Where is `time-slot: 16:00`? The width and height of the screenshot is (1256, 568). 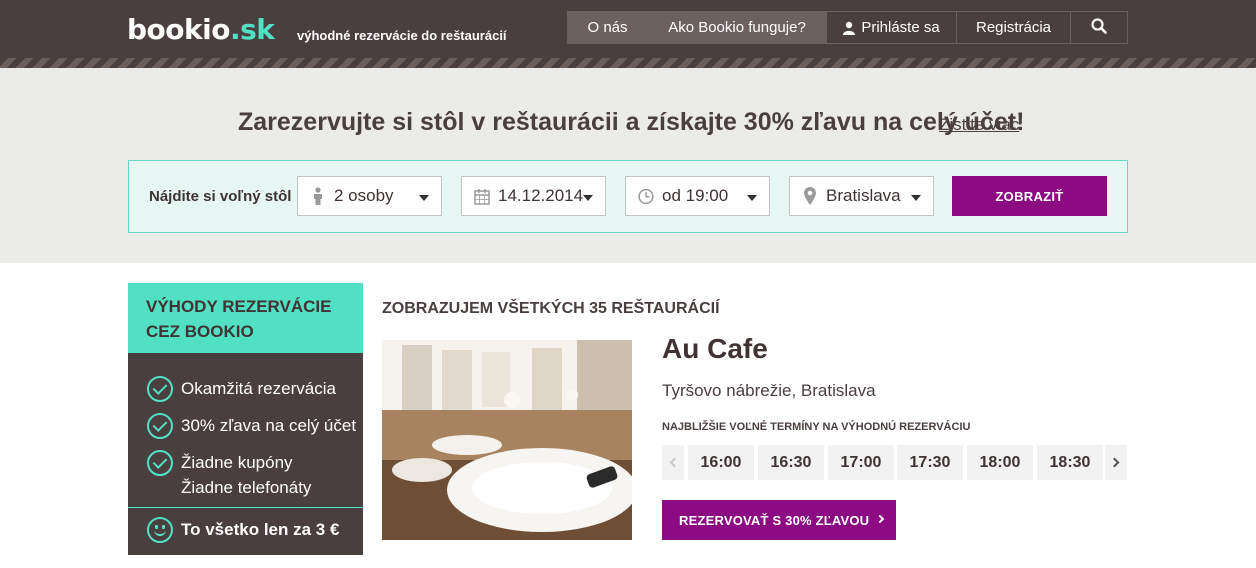
time-slot: 16:00 is located at coordinates (721, 462).